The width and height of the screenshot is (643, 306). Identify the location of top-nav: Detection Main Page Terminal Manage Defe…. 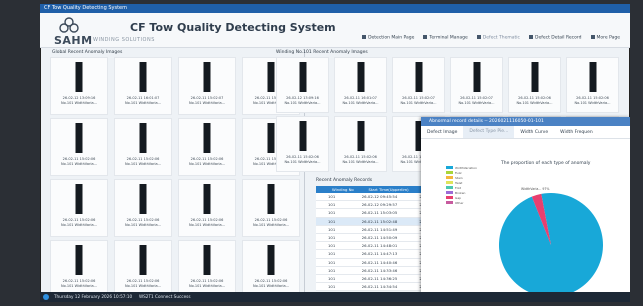
(491, 38).